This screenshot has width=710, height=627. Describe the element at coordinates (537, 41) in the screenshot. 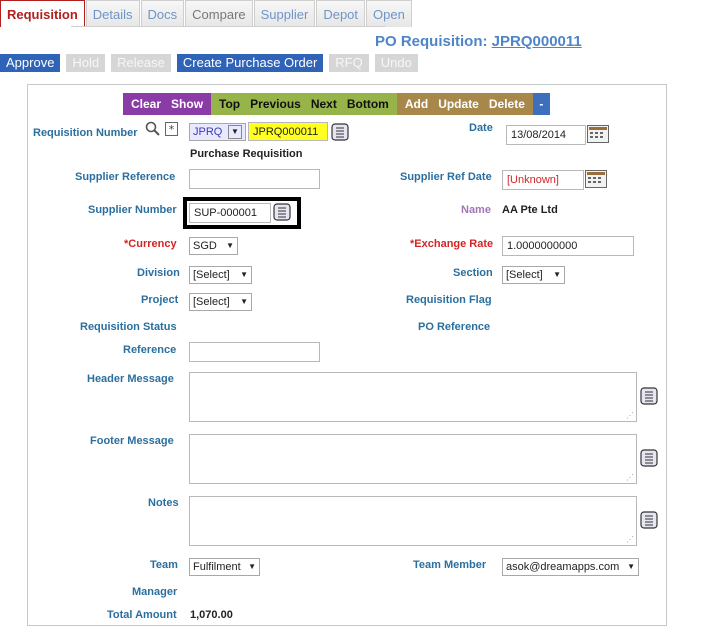

I see `requisition-number-link: JPRQ000011` at that location.